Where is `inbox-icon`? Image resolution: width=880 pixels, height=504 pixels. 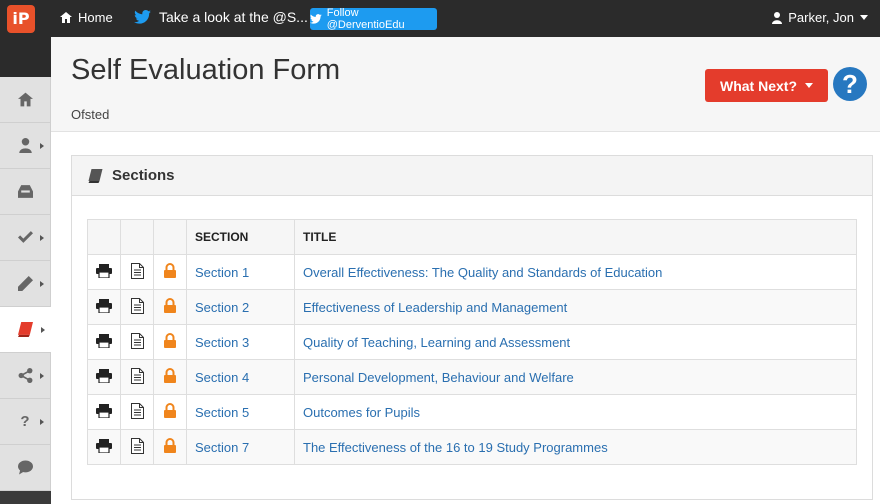
inbox-icon is located at coordinates (25, 191).